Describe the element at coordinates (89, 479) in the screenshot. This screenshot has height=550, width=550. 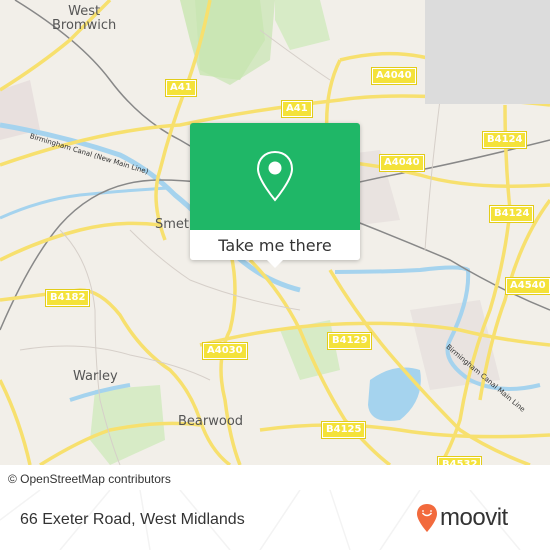
I see `map-attribution: © OpenStreetMap contributors` at that location.